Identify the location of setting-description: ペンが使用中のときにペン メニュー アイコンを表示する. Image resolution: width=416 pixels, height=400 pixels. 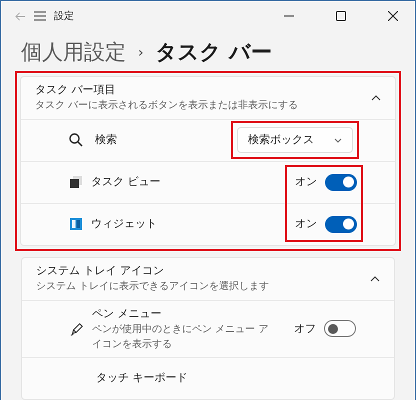
(181, 337).